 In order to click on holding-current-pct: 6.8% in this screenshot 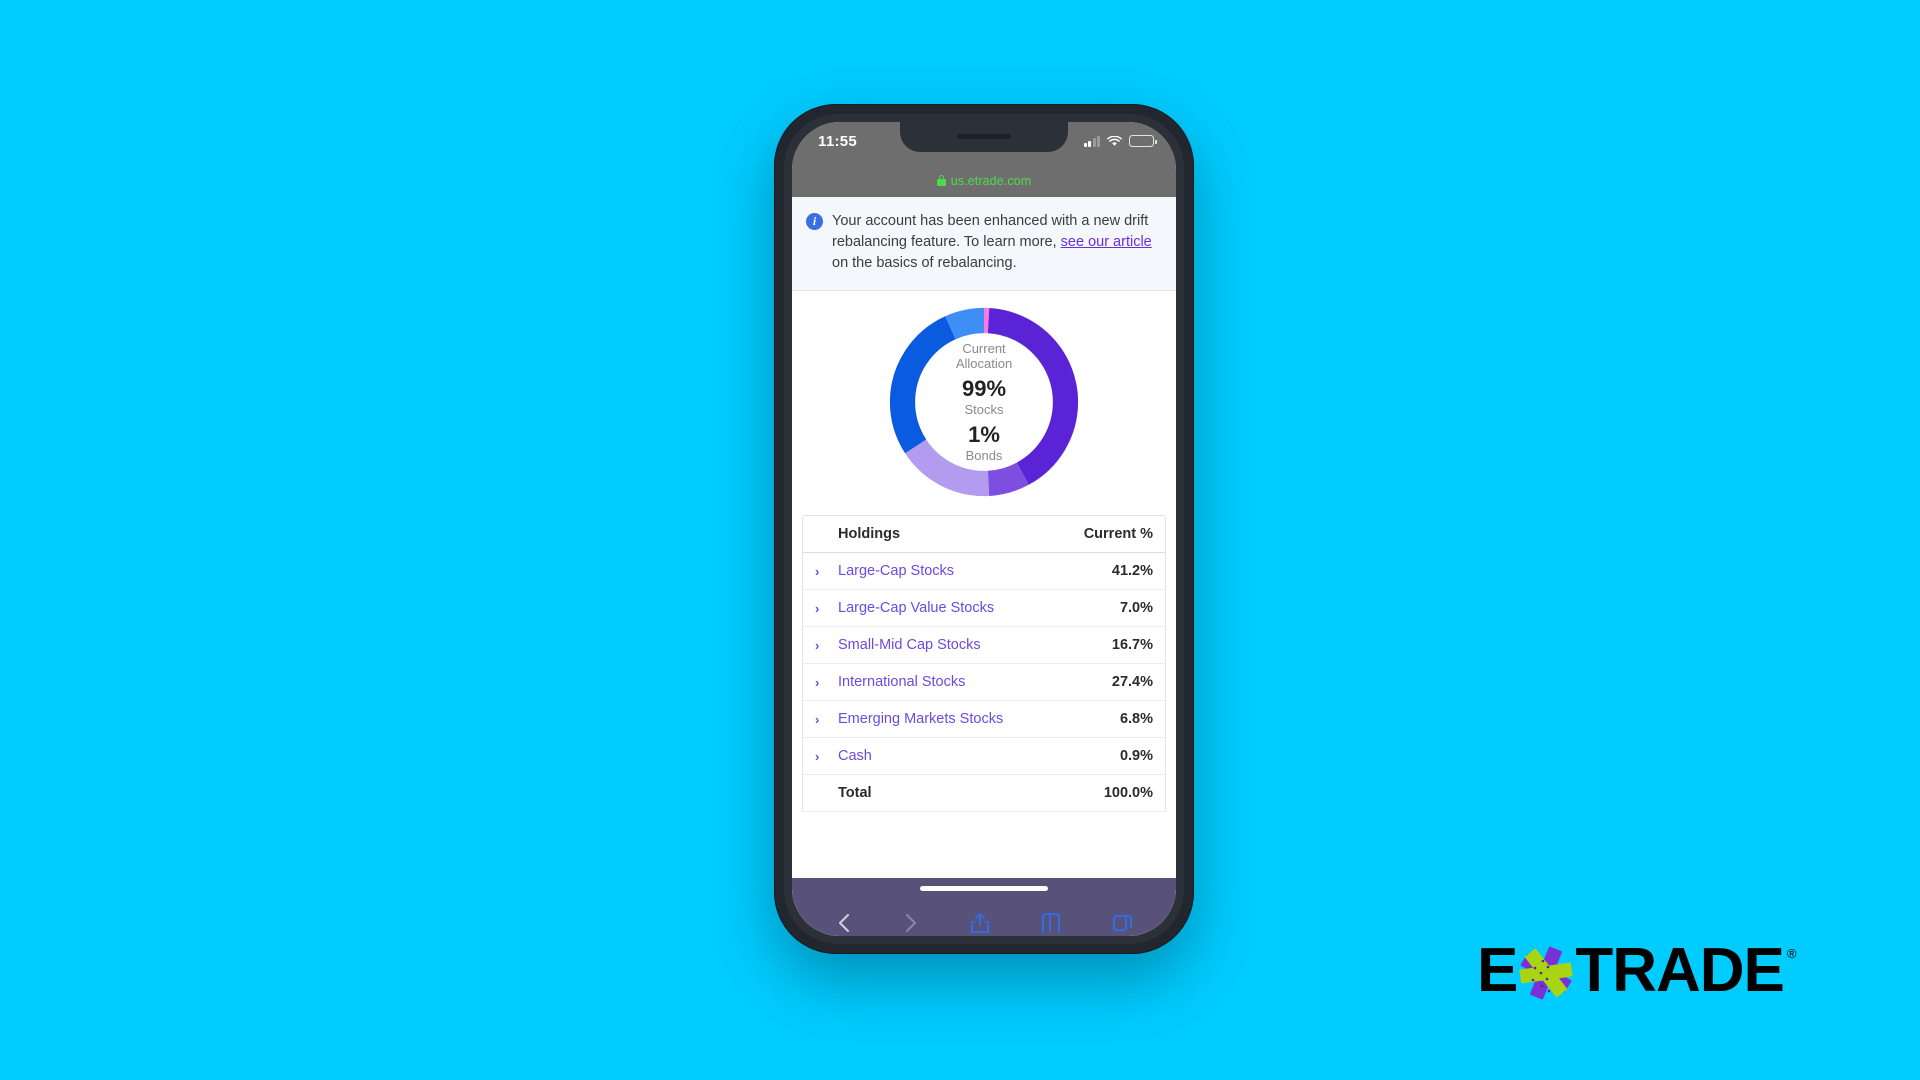, I will do `click(1136, 719)`.